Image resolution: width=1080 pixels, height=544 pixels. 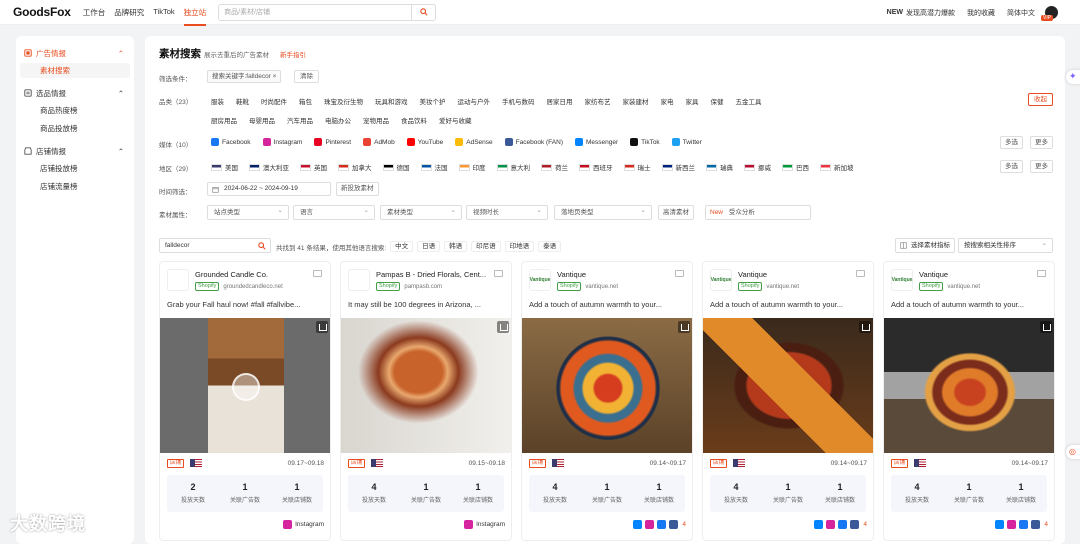 What do you see at coordinates (1021, 13) in the screenshot?
I see `language-select: 简体中文` at bounding box center [1021, 13].